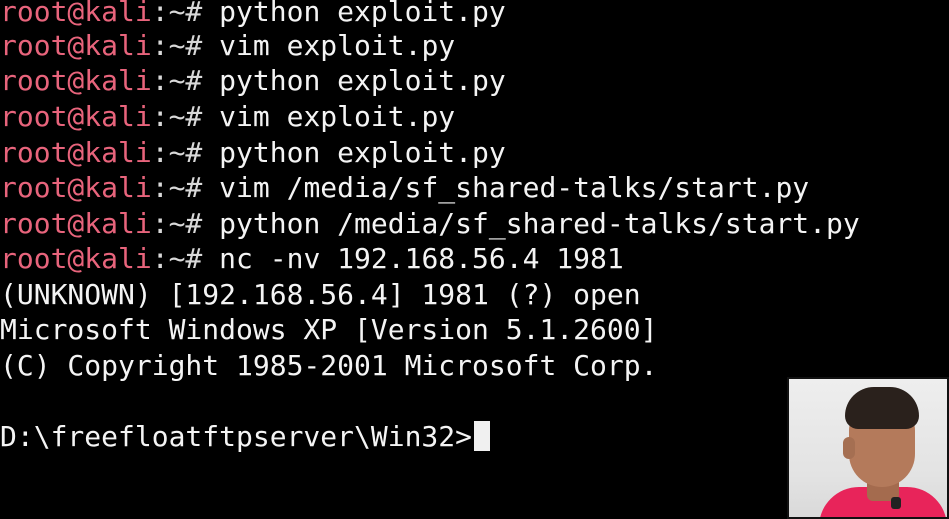 Image resolution: width=949 pixels, height=519 pixels. I want to click on webcam-overlay, so click(868, 448).